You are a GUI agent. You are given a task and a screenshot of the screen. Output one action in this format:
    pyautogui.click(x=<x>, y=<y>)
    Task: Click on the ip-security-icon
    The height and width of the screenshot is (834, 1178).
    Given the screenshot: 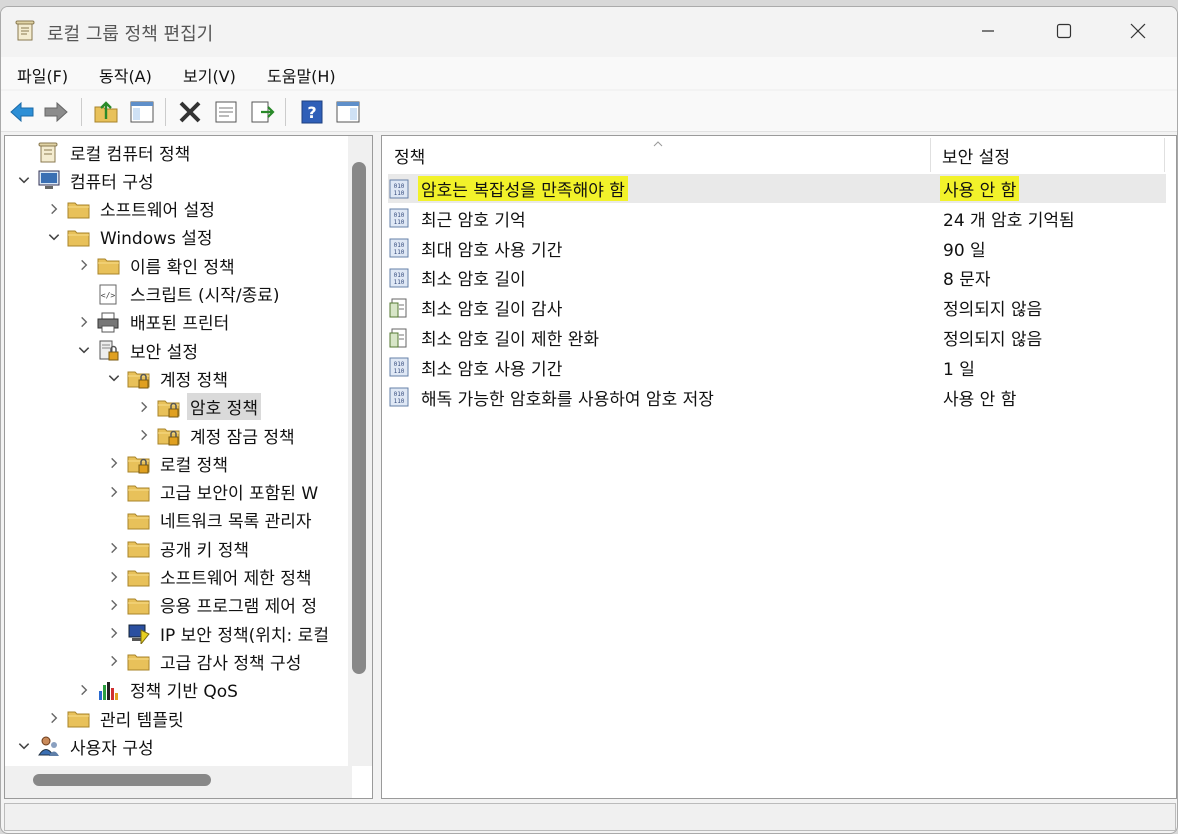 What is the action you would take?
    pyautogui.click(x=139, y=634)
    